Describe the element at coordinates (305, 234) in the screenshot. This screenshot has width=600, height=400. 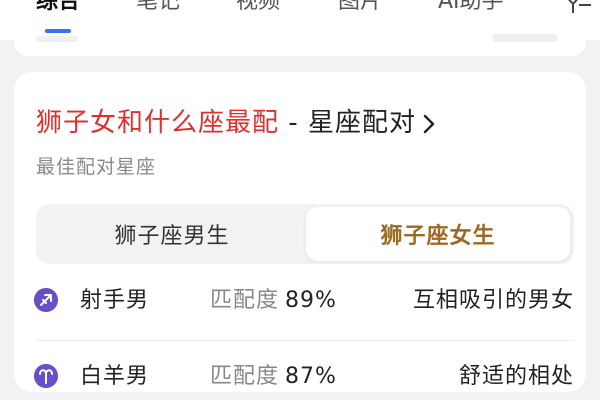
I see `gender-segment-control: 狮子座男生 狮子座女生` at that location.